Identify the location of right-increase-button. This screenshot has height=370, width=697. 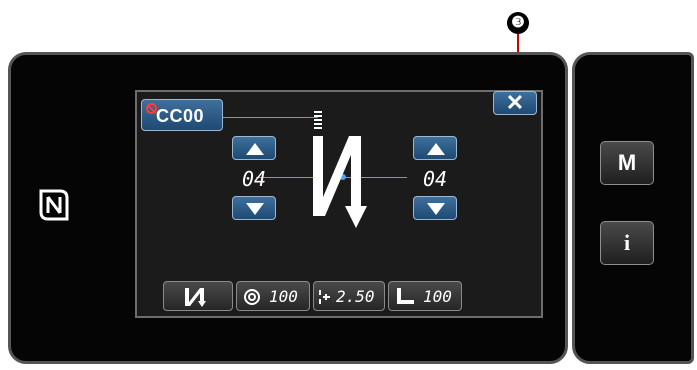
(435, 148).